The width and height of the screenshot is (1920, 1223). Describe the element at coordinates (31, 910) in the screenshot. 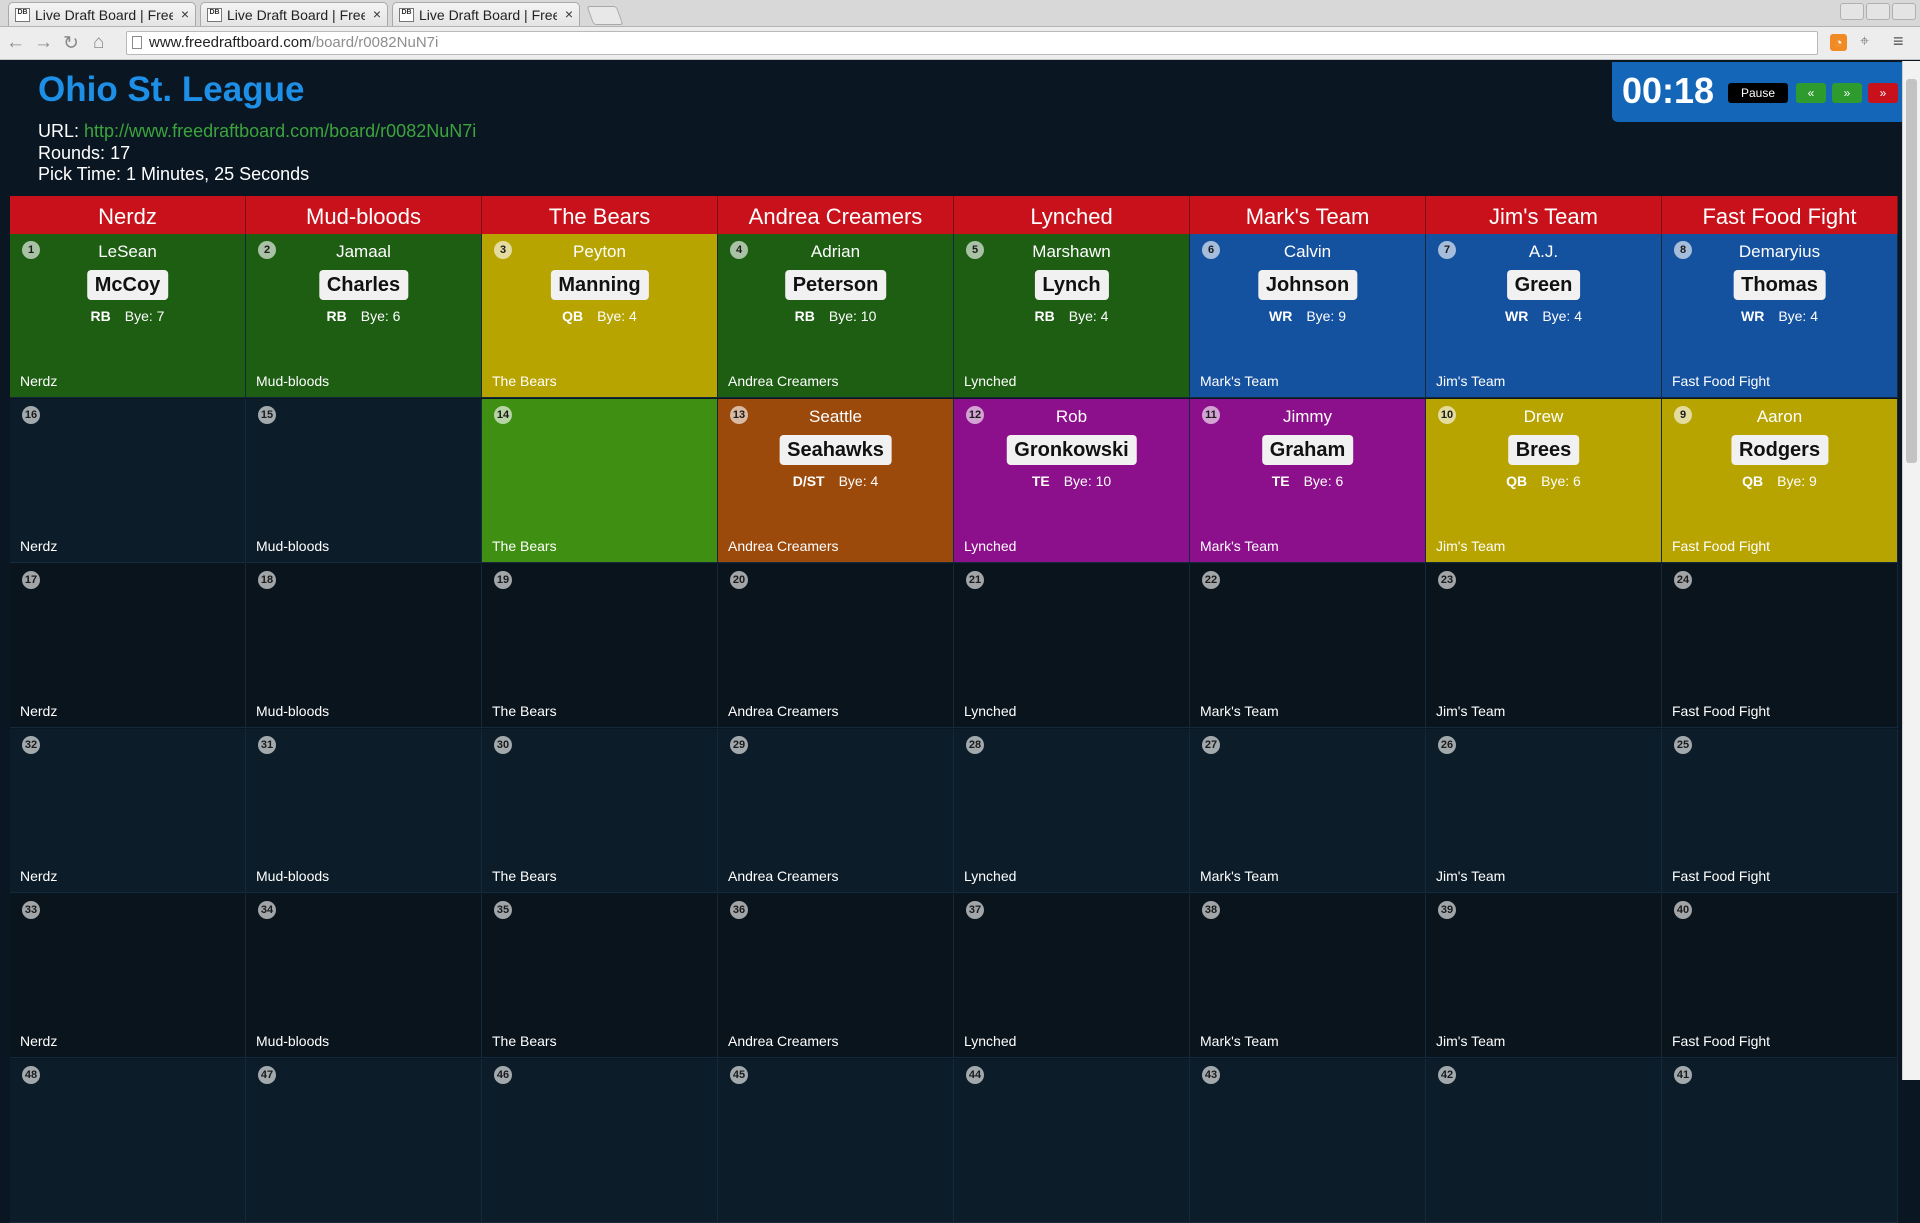

I see `pick-number-badge: 33` at that location.